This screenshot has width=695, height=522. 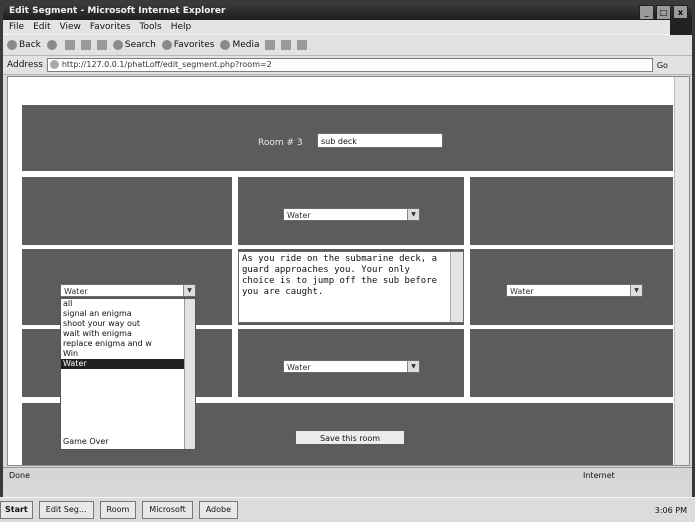 What do you see at coordinates (54, 64) in the screenshot?
I see `page-icon` at bounding box center [54, 64].